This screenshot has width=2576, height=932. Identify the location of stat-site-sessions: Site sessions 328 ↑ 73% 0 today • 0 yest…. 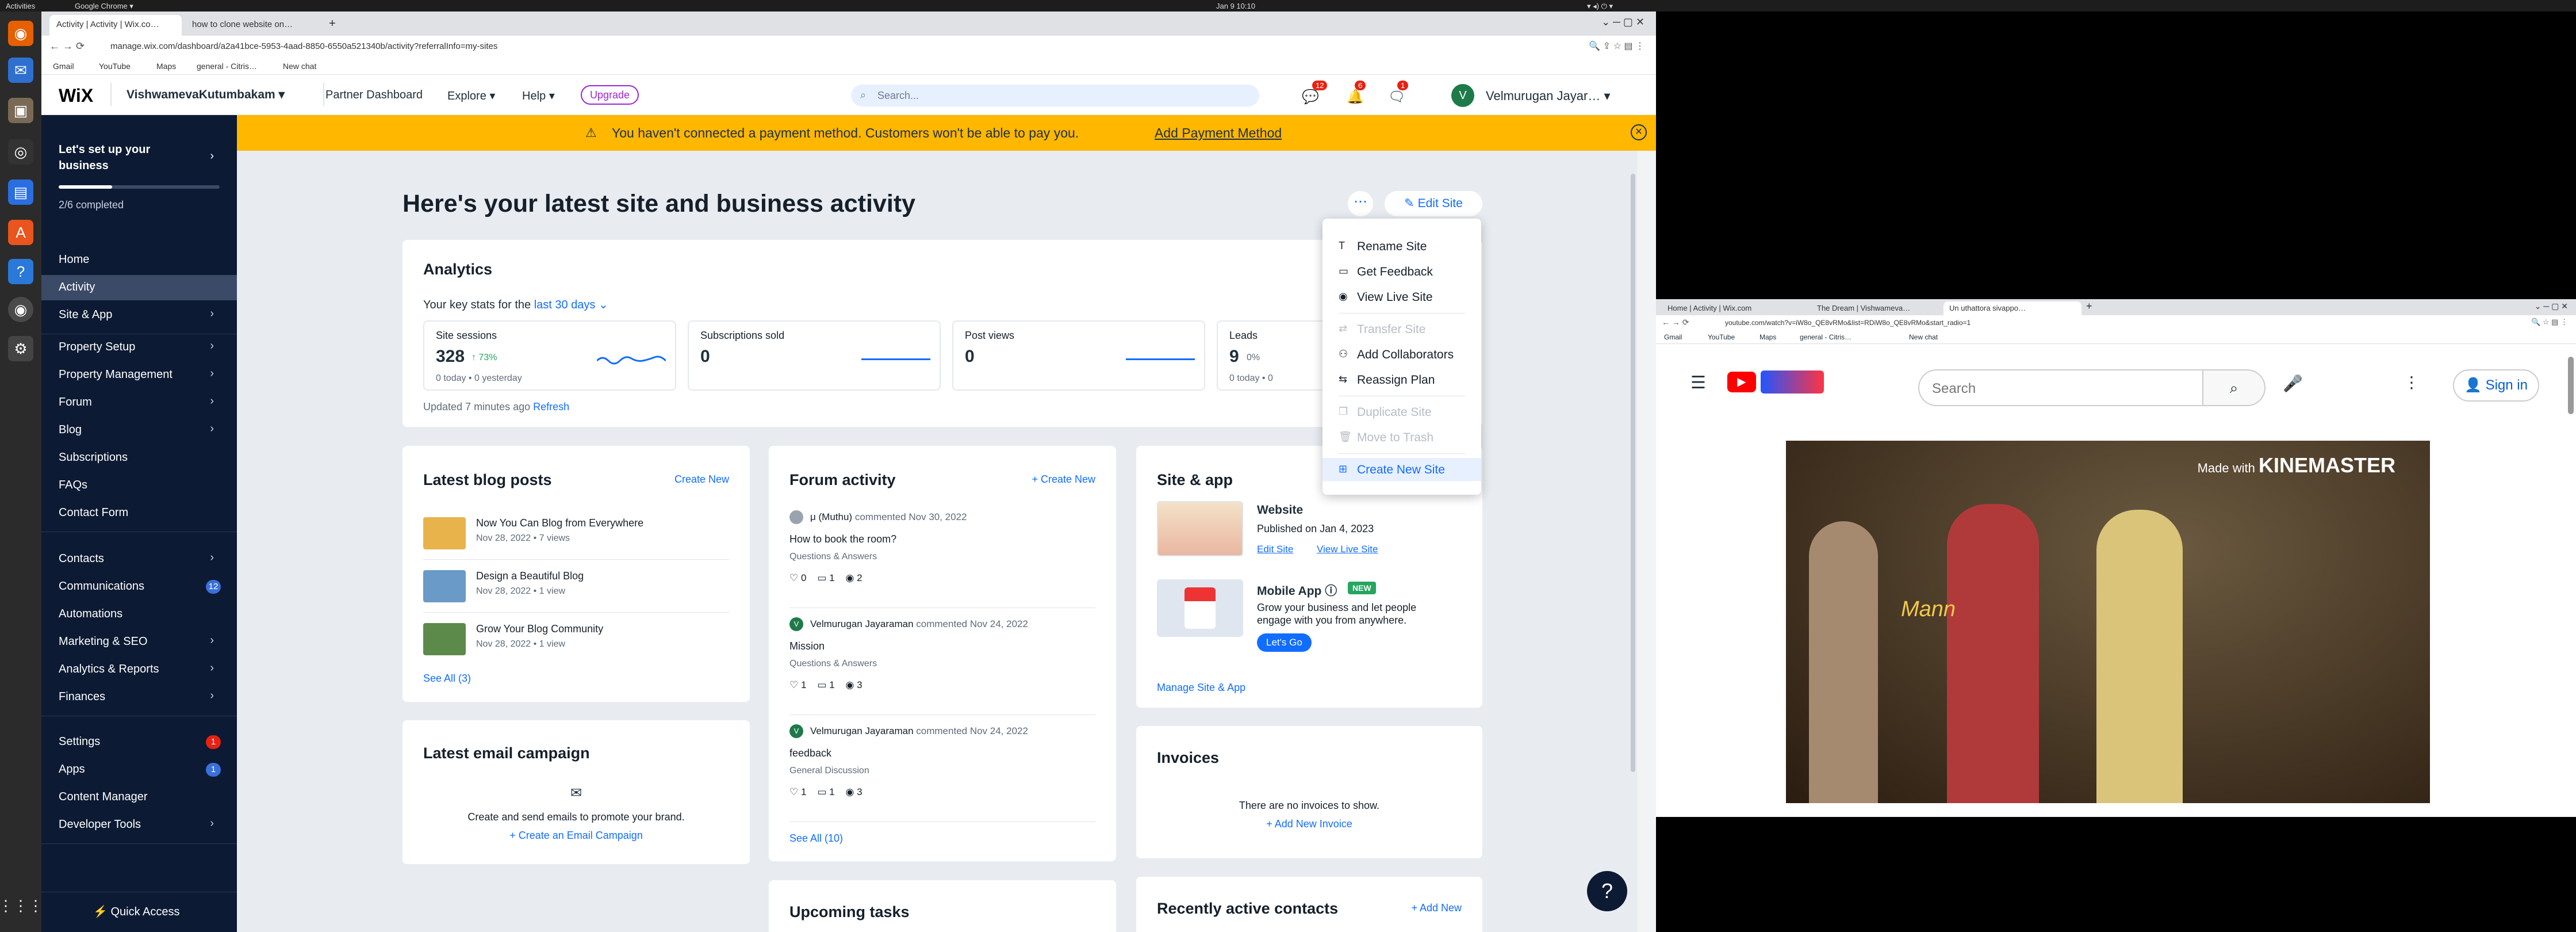
(549, 355).